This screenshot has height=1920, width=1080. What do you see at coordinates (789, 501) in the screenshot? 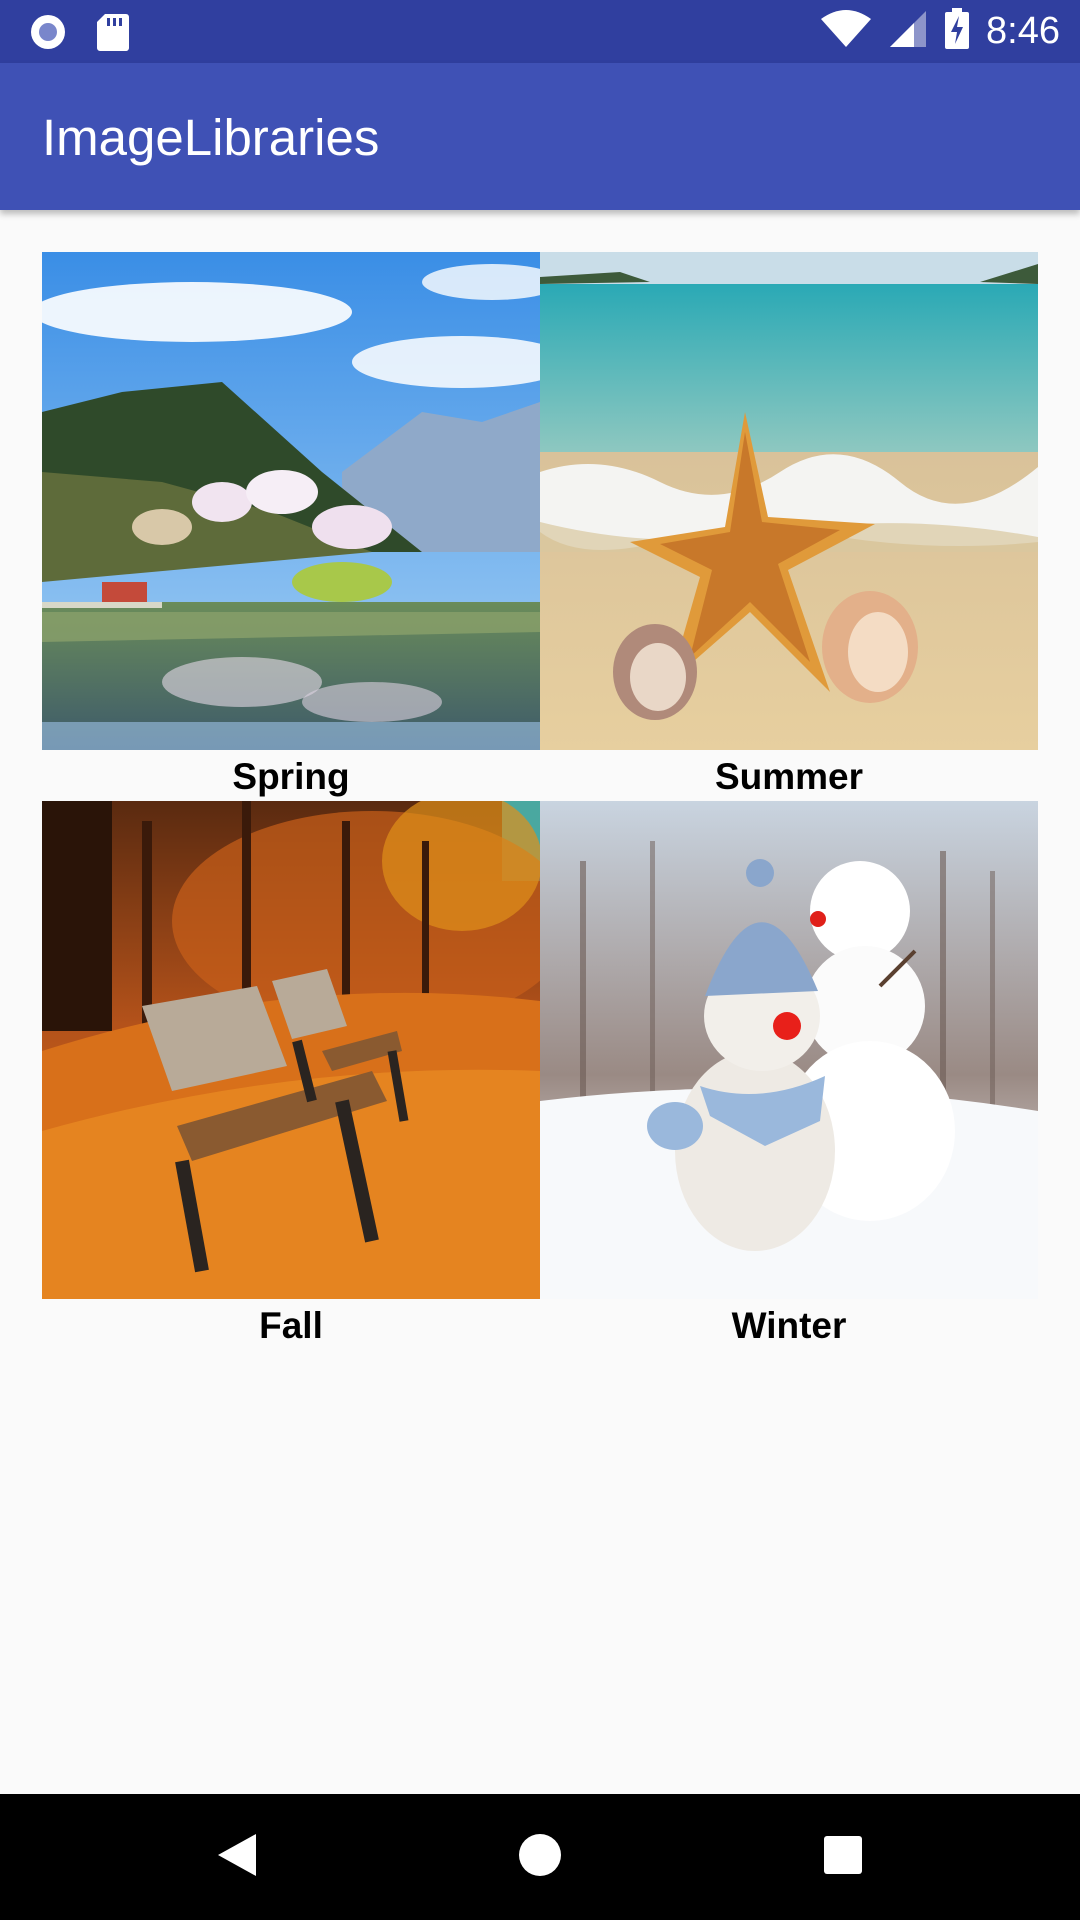
I see `summer-image` at bounding box center [789, 501].